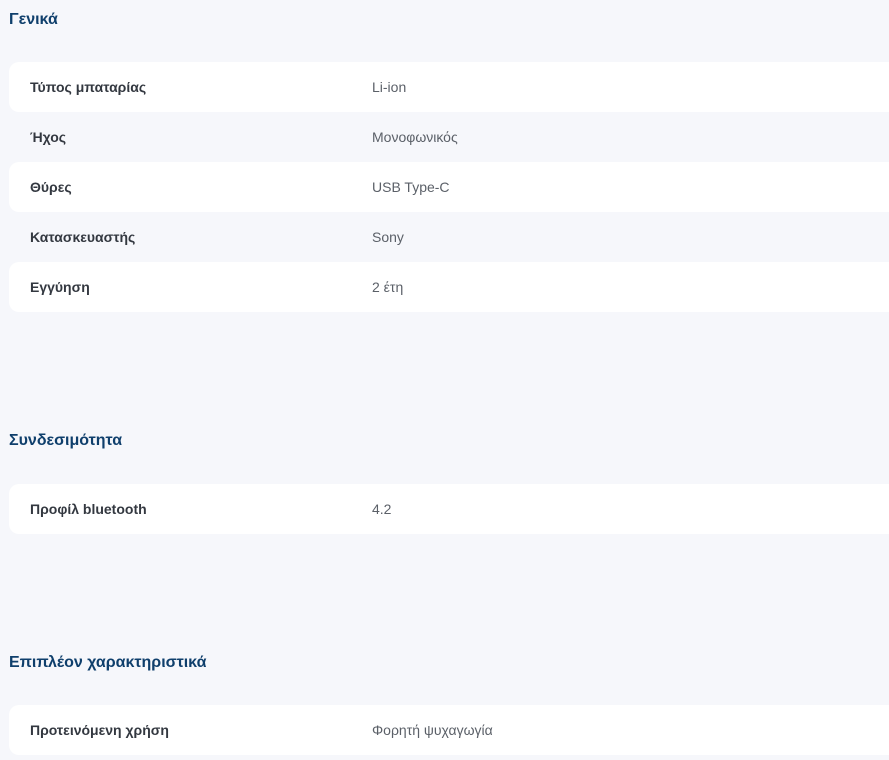 Image resolution: width=889 pixels, height=760 pixels. Describe the element at coordinates (88, 87) in the screenshot. I see `spec-label: Τύπος μπαταρίας` at that location.